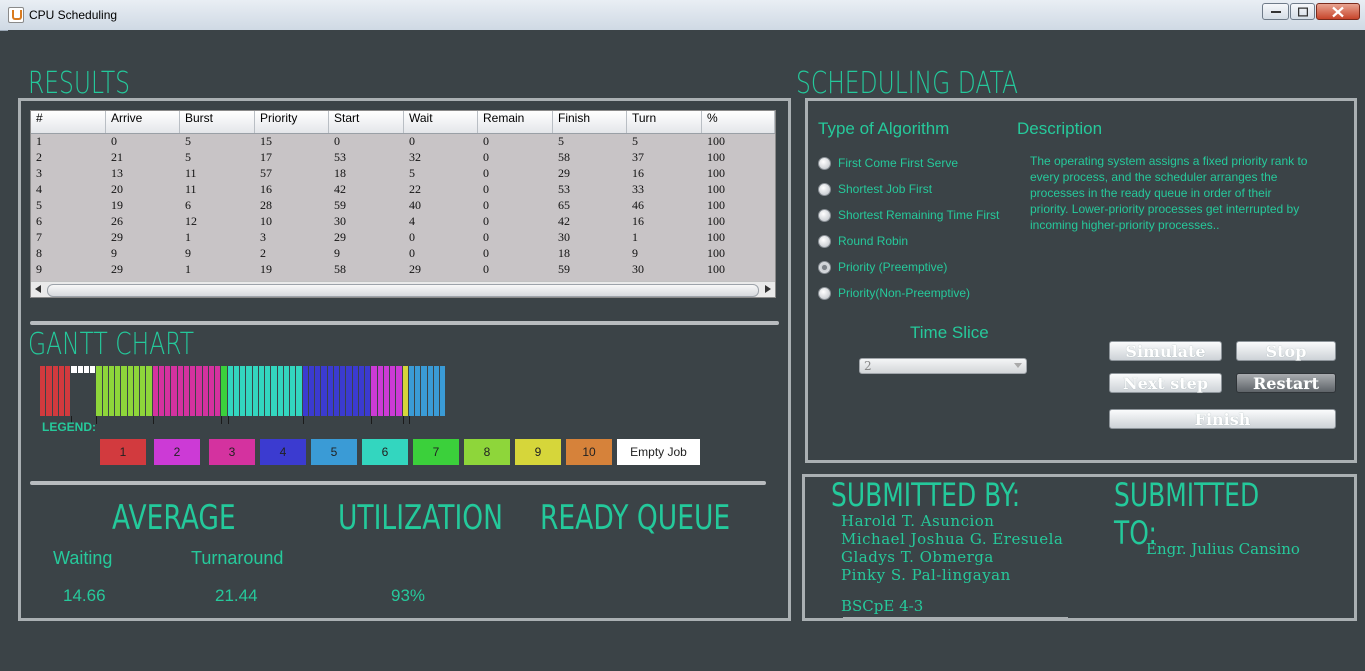  Describe the element at coordinates (898, 163) in the screenshot. I see `radio-label: First Come First Serve` at that location.